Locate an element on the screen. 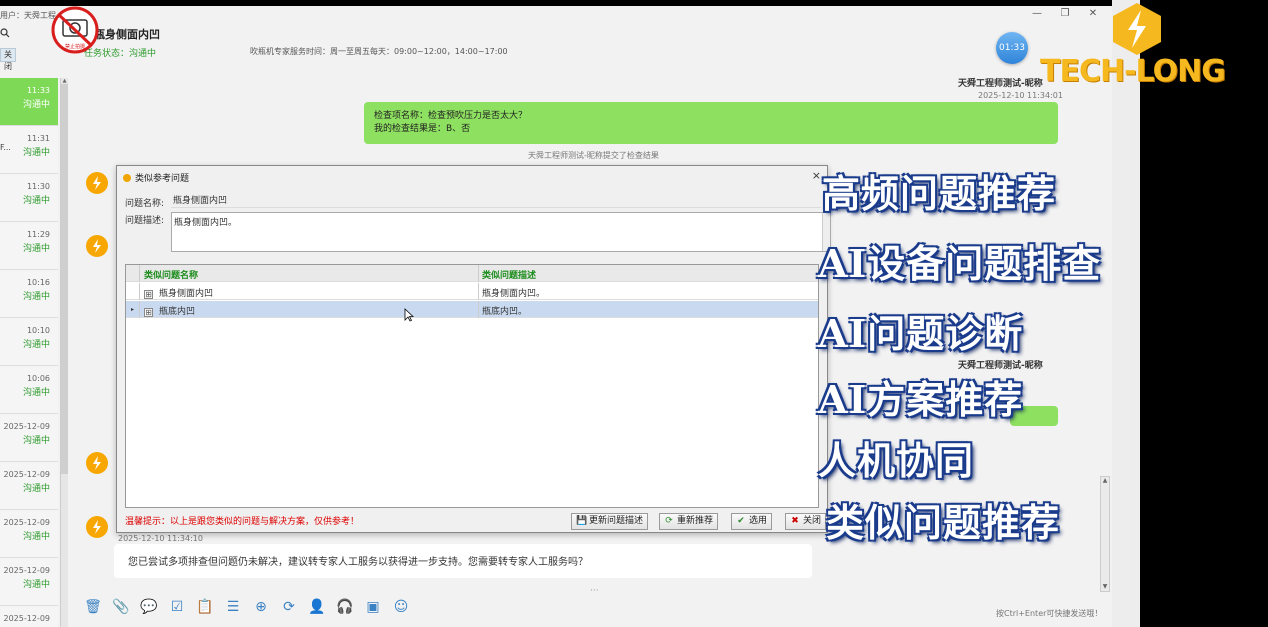 This screenshot has height=627, width=1268. row-name: 瓶身侧面内凹 is located at coordinates (186, 294).